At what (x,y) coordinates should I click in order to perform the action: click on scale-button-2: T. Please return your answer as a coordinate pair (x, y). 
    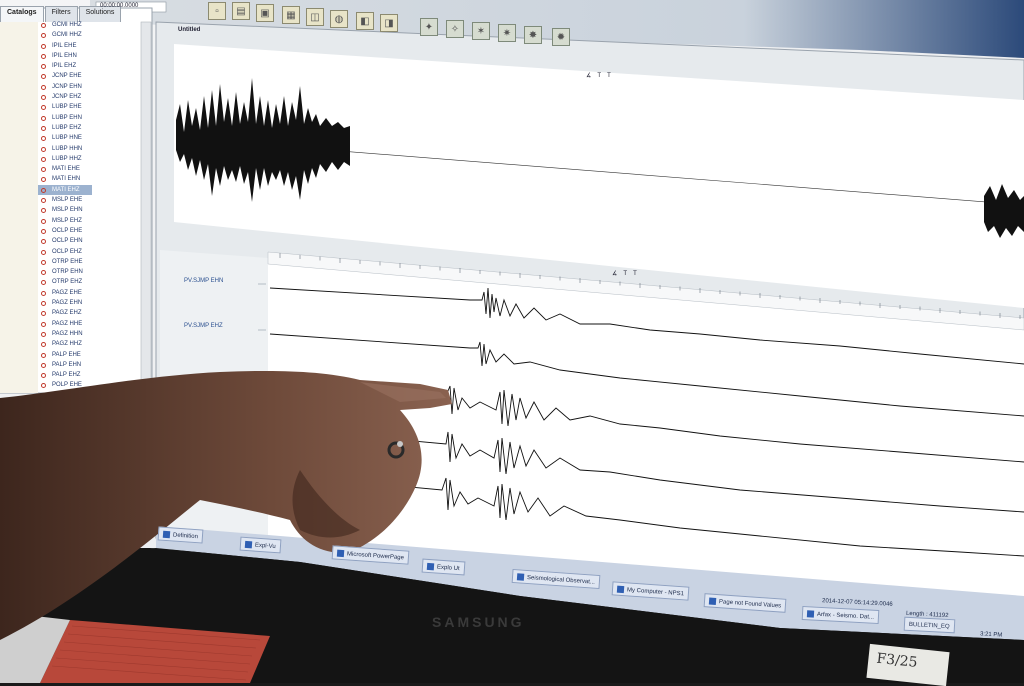
    Looking at the image, I should click on (602, 76).